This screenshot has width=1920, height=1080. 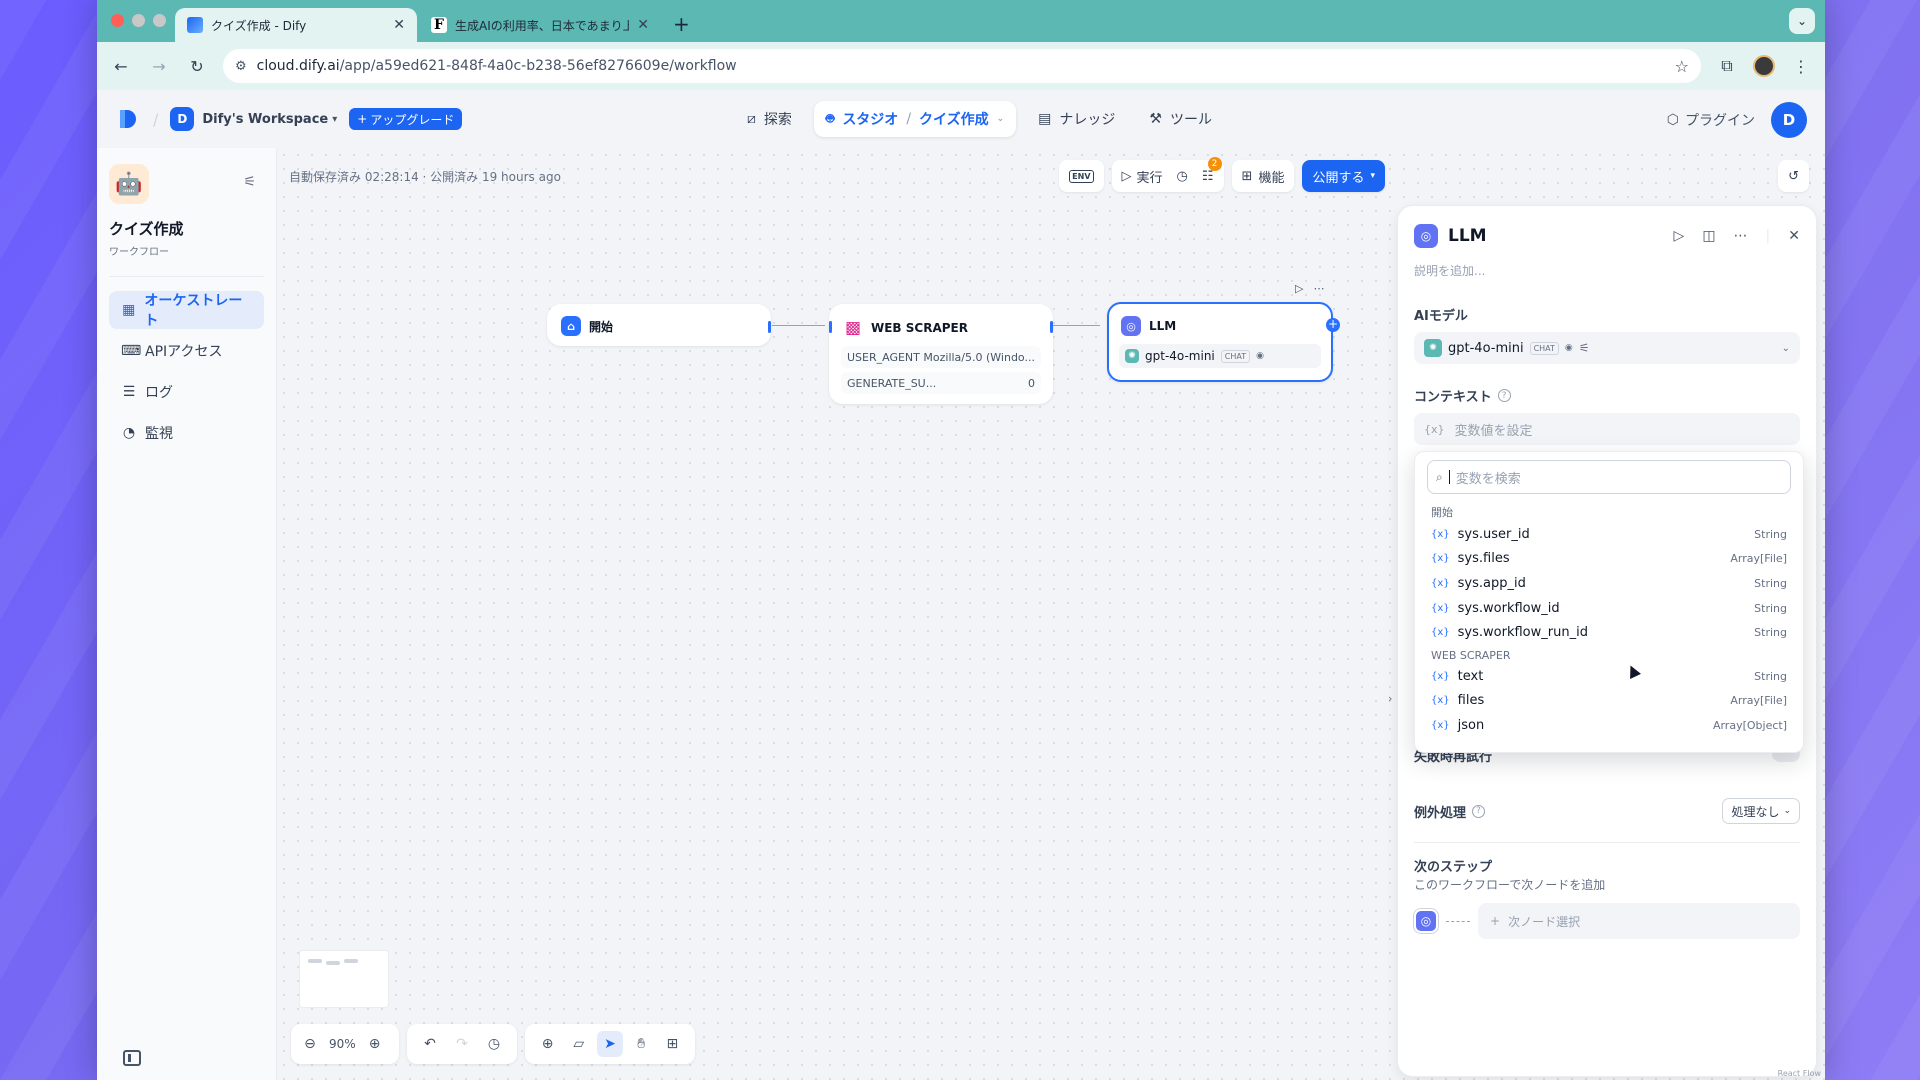 What do you see at coordinates (547, 1044) in the screenshot?
I see `add-node-icon: ⊕` at bounding box center [547, 1044].